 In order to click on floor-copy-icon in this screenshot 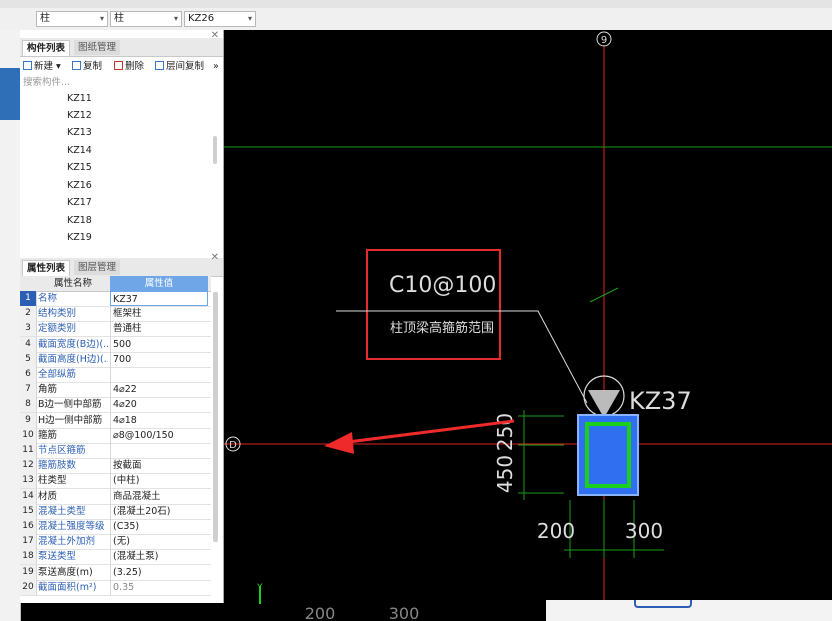, I will do `click(159, 65)`.